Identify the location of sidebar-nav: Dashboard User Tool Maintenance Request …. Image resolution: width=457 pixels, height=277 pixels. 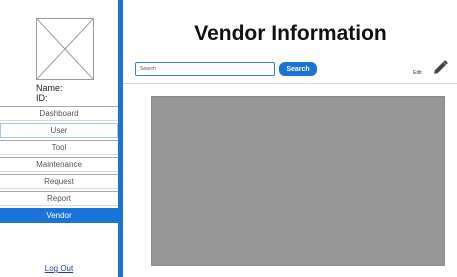
(59, 165).